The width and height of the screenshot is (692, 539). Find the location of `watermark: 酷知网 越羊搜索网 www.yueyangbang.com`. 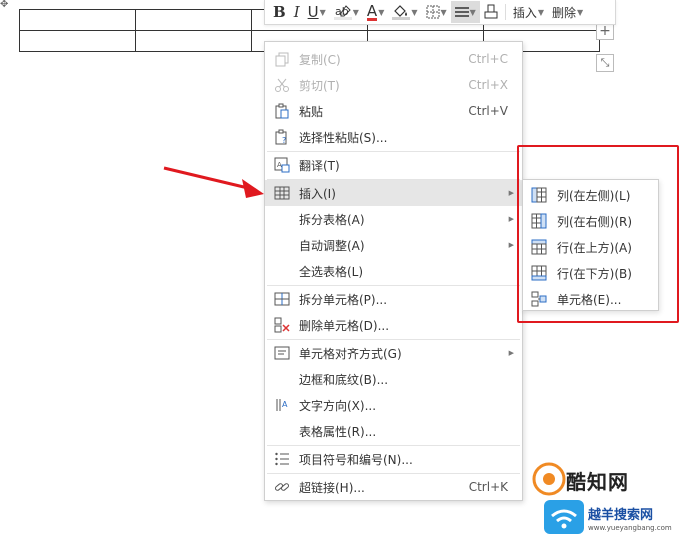

watermark: 酷知网 越羊搜索网 www.yueyangbang.com is located at coordinates (610, 499).